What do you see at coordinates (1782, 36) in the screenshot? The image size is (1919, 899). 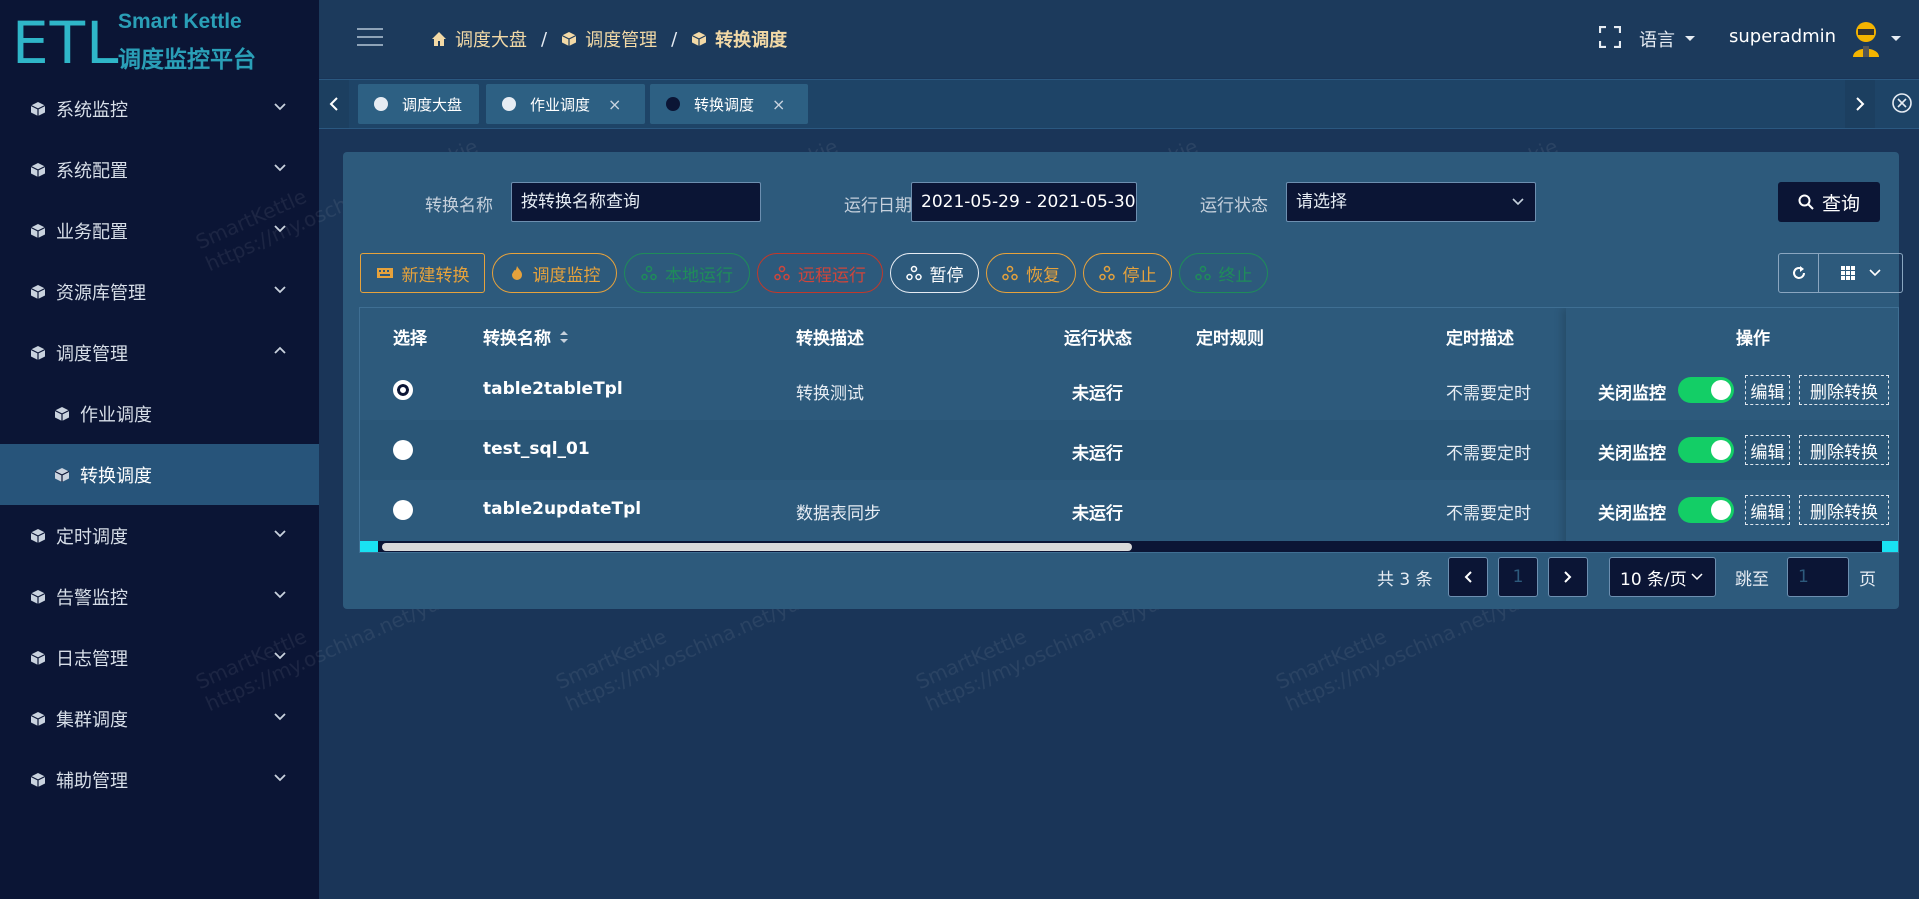 I see `username: superadmin` at bounding box center [1782, 36].